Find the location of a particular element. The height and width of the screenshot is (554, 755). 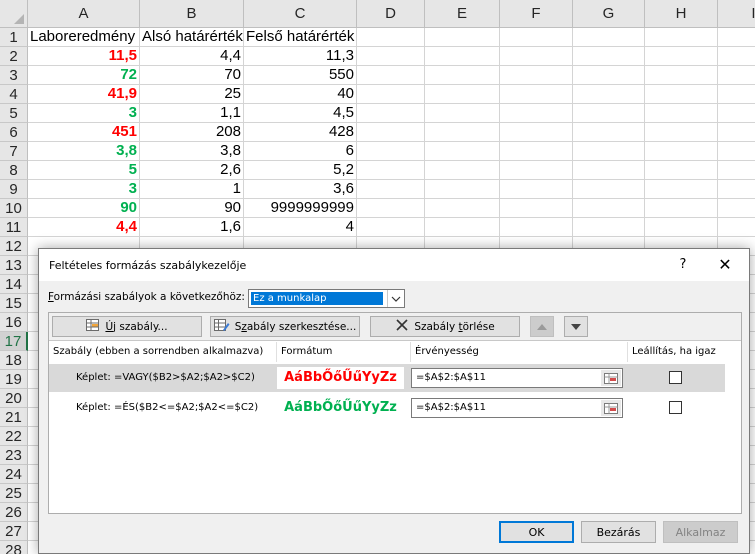

row-header-3: 3 is located at coordinates (14, 75).